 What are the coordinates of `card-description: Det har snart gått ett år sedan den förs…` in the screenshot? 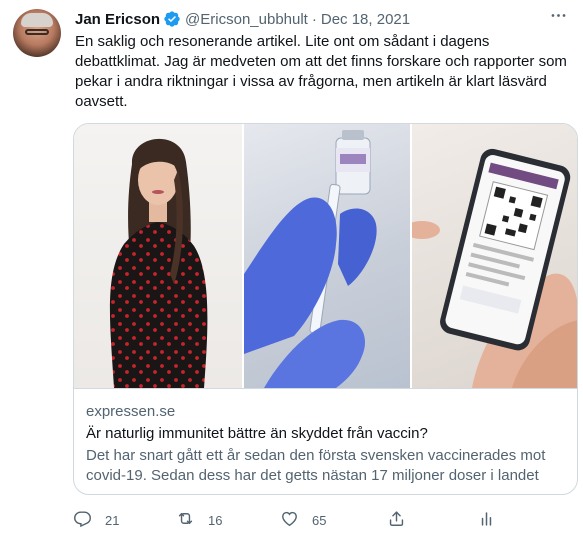 It's located at (316, 465).